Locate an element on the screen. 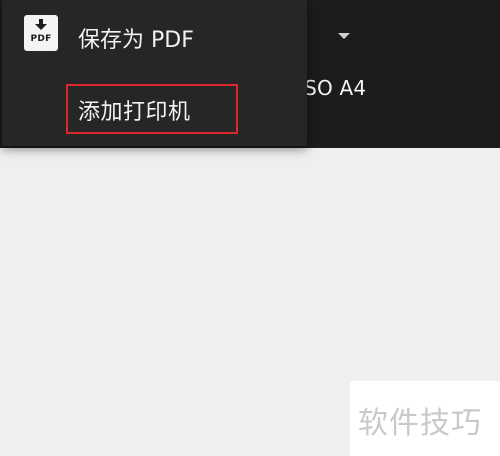  menu-item-save-as-pdf: PDF 保存为 PDF is located at coordinates (154, 37).